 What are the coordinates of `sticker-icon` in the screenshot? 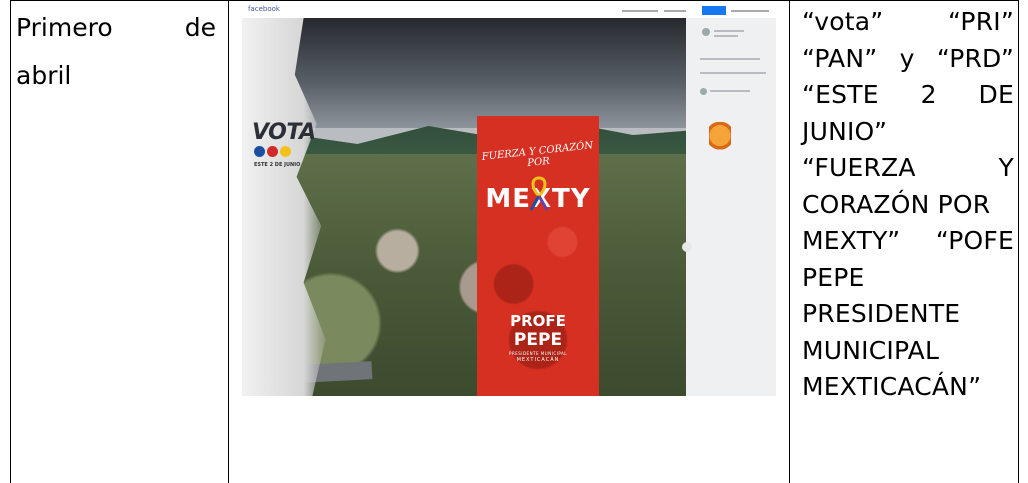 It's located at (720, 139).